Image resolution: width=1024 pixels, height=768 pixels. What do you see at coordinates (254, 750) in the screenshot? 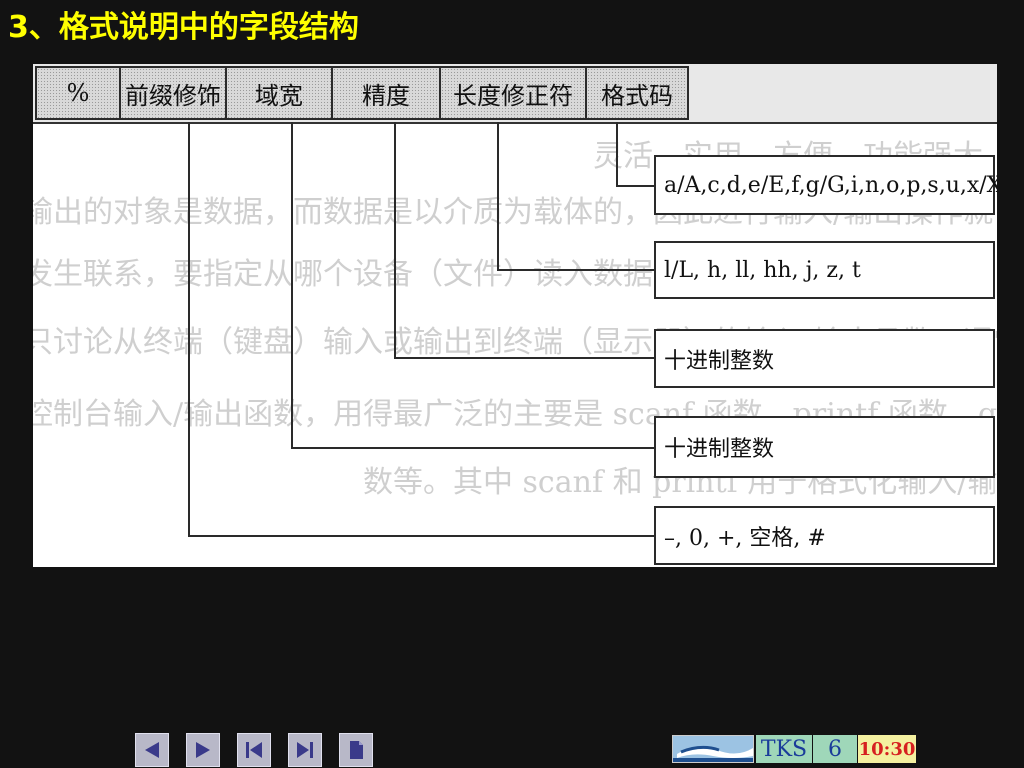
I see `first-page-icon` at bounding box center [254, 750].